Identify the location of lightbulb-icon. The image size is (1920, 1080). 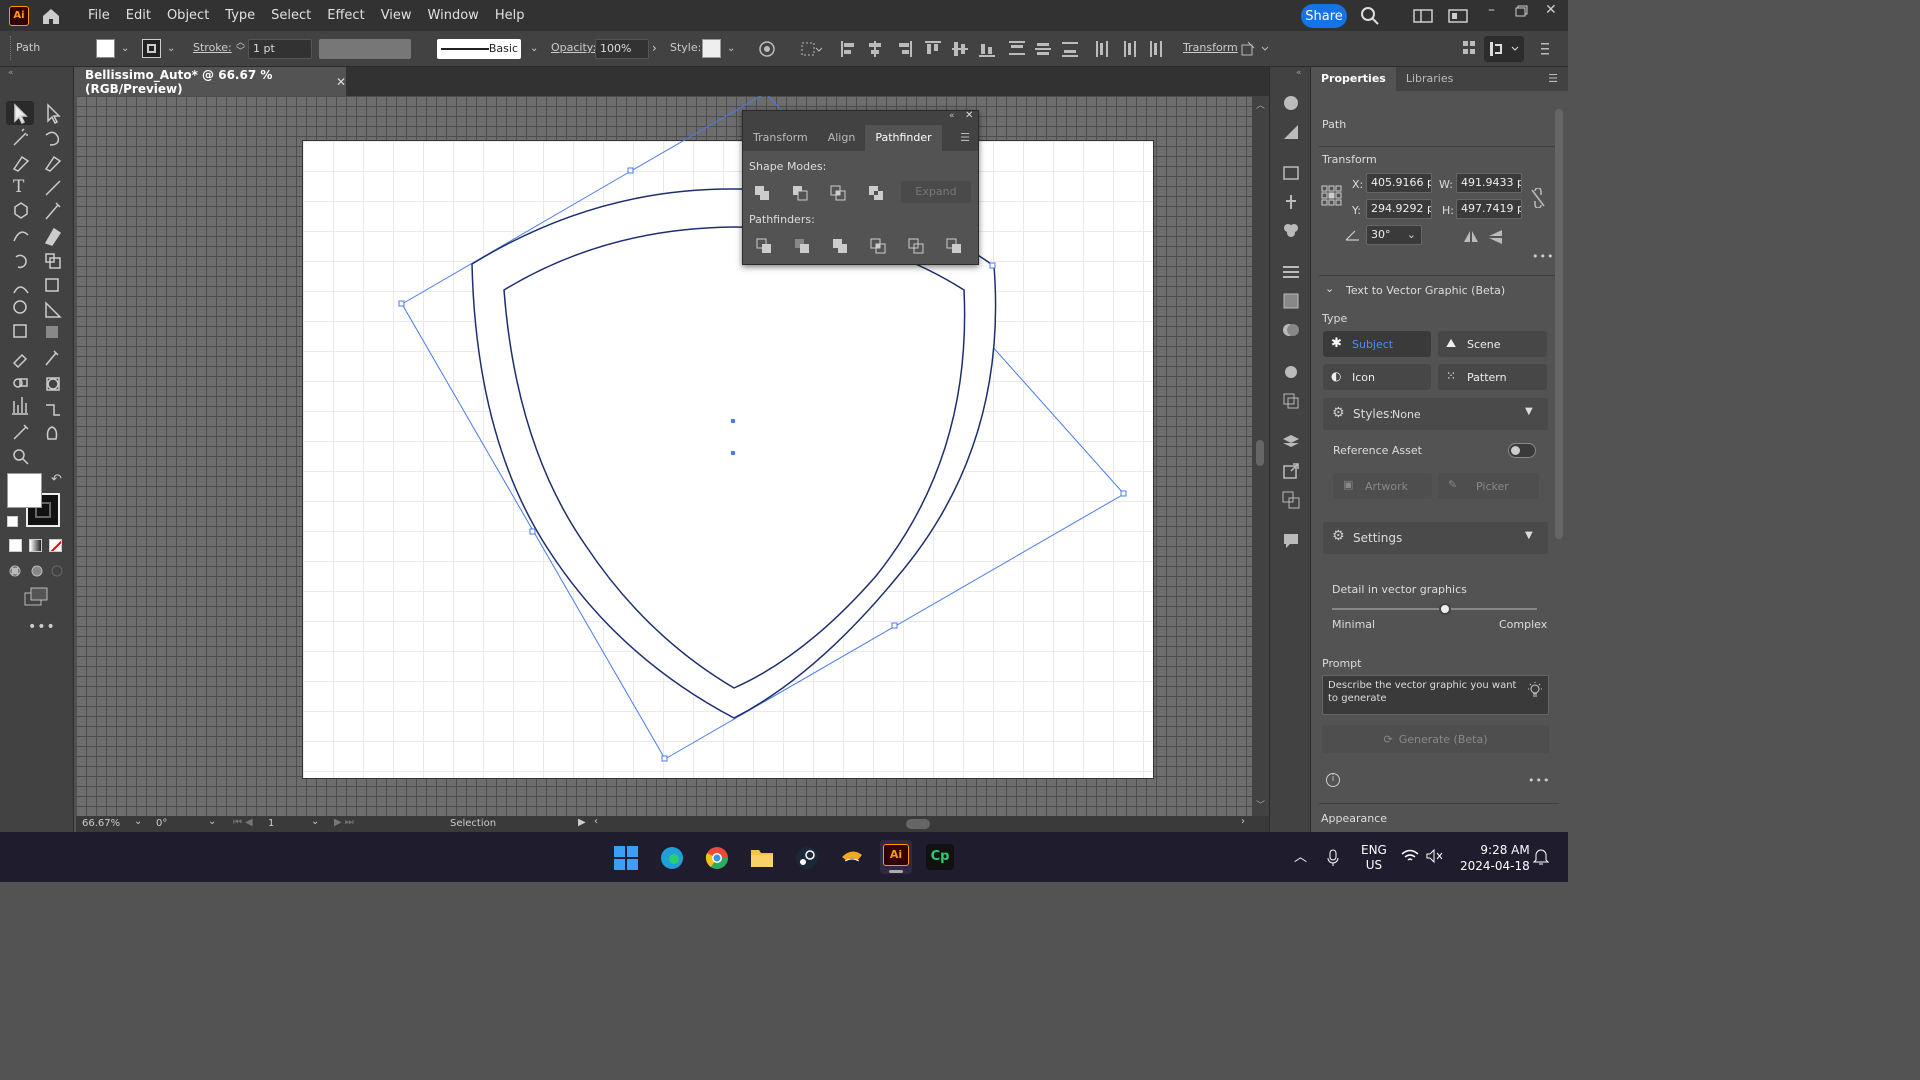
(1535, 691).